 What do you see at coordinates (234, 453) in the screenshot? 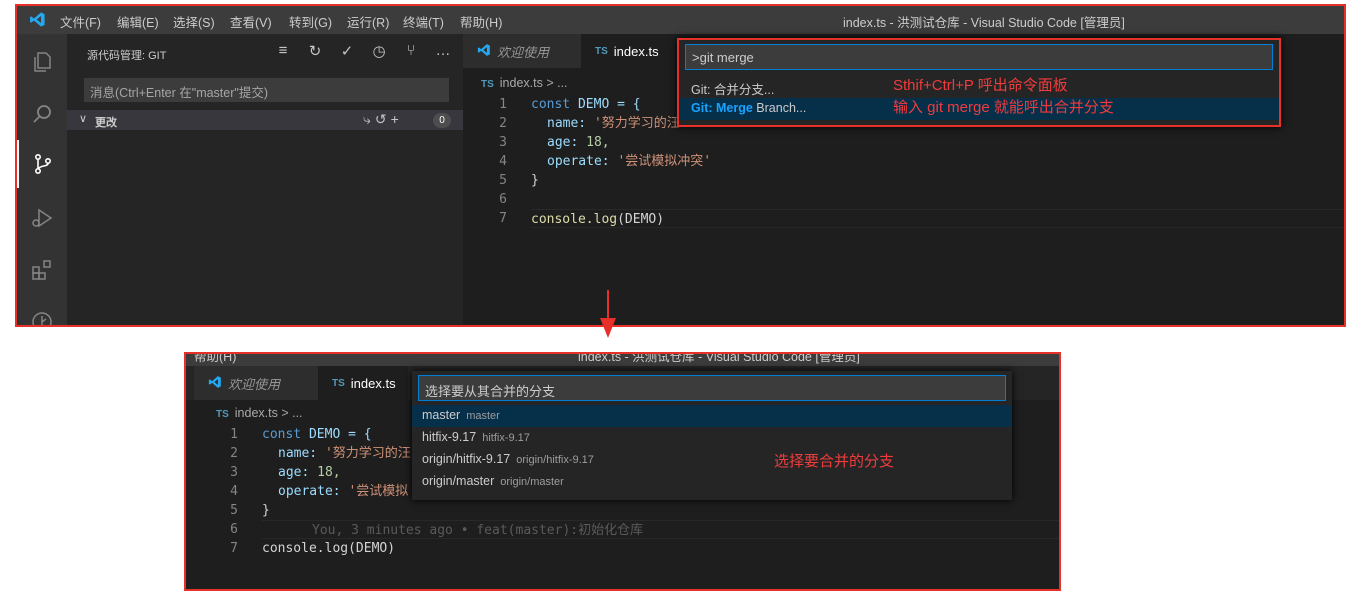
I see `line-number: 2` at bounding box center [234, 453].